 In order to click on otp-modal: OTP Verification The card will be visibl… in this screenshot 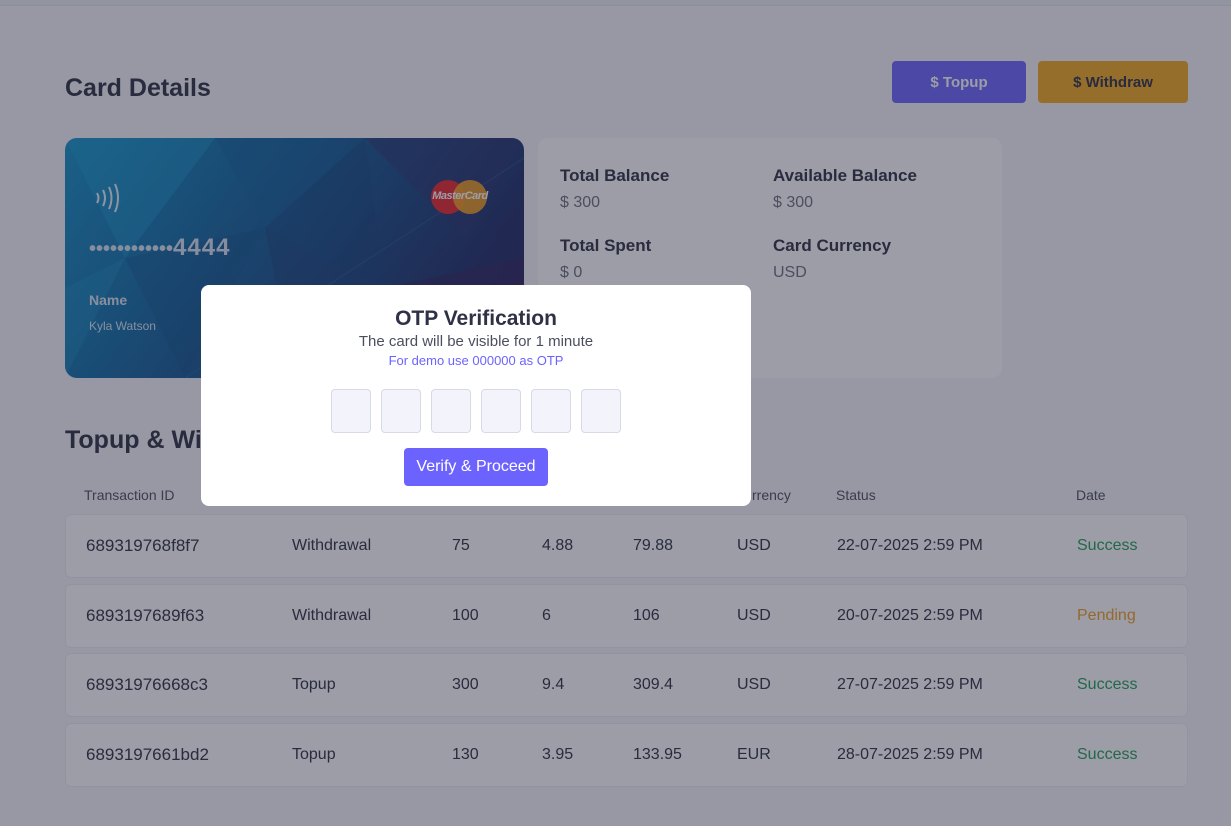, I will do `click(476, 395)`.